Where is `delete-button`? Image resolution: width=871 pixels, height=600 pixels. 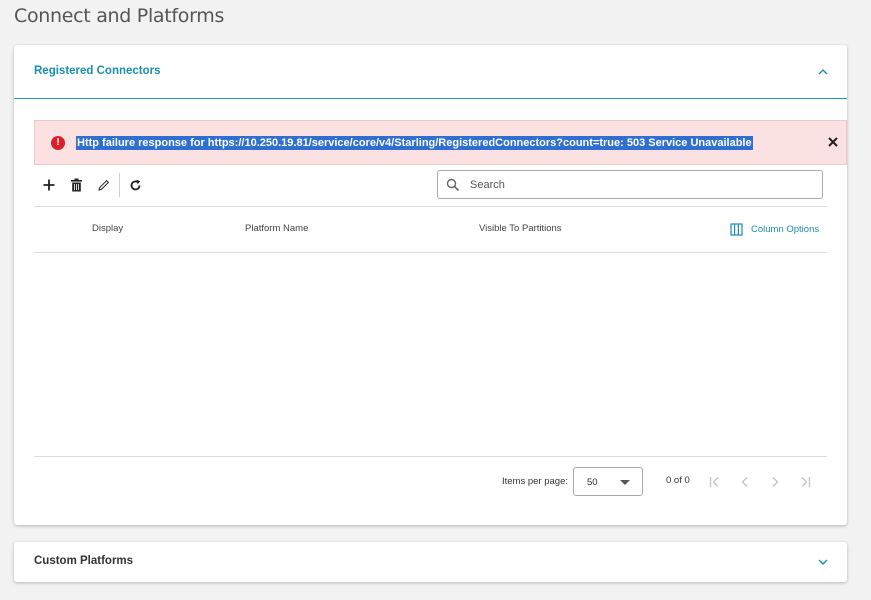 delete-button is located at coordinates (76, 185).